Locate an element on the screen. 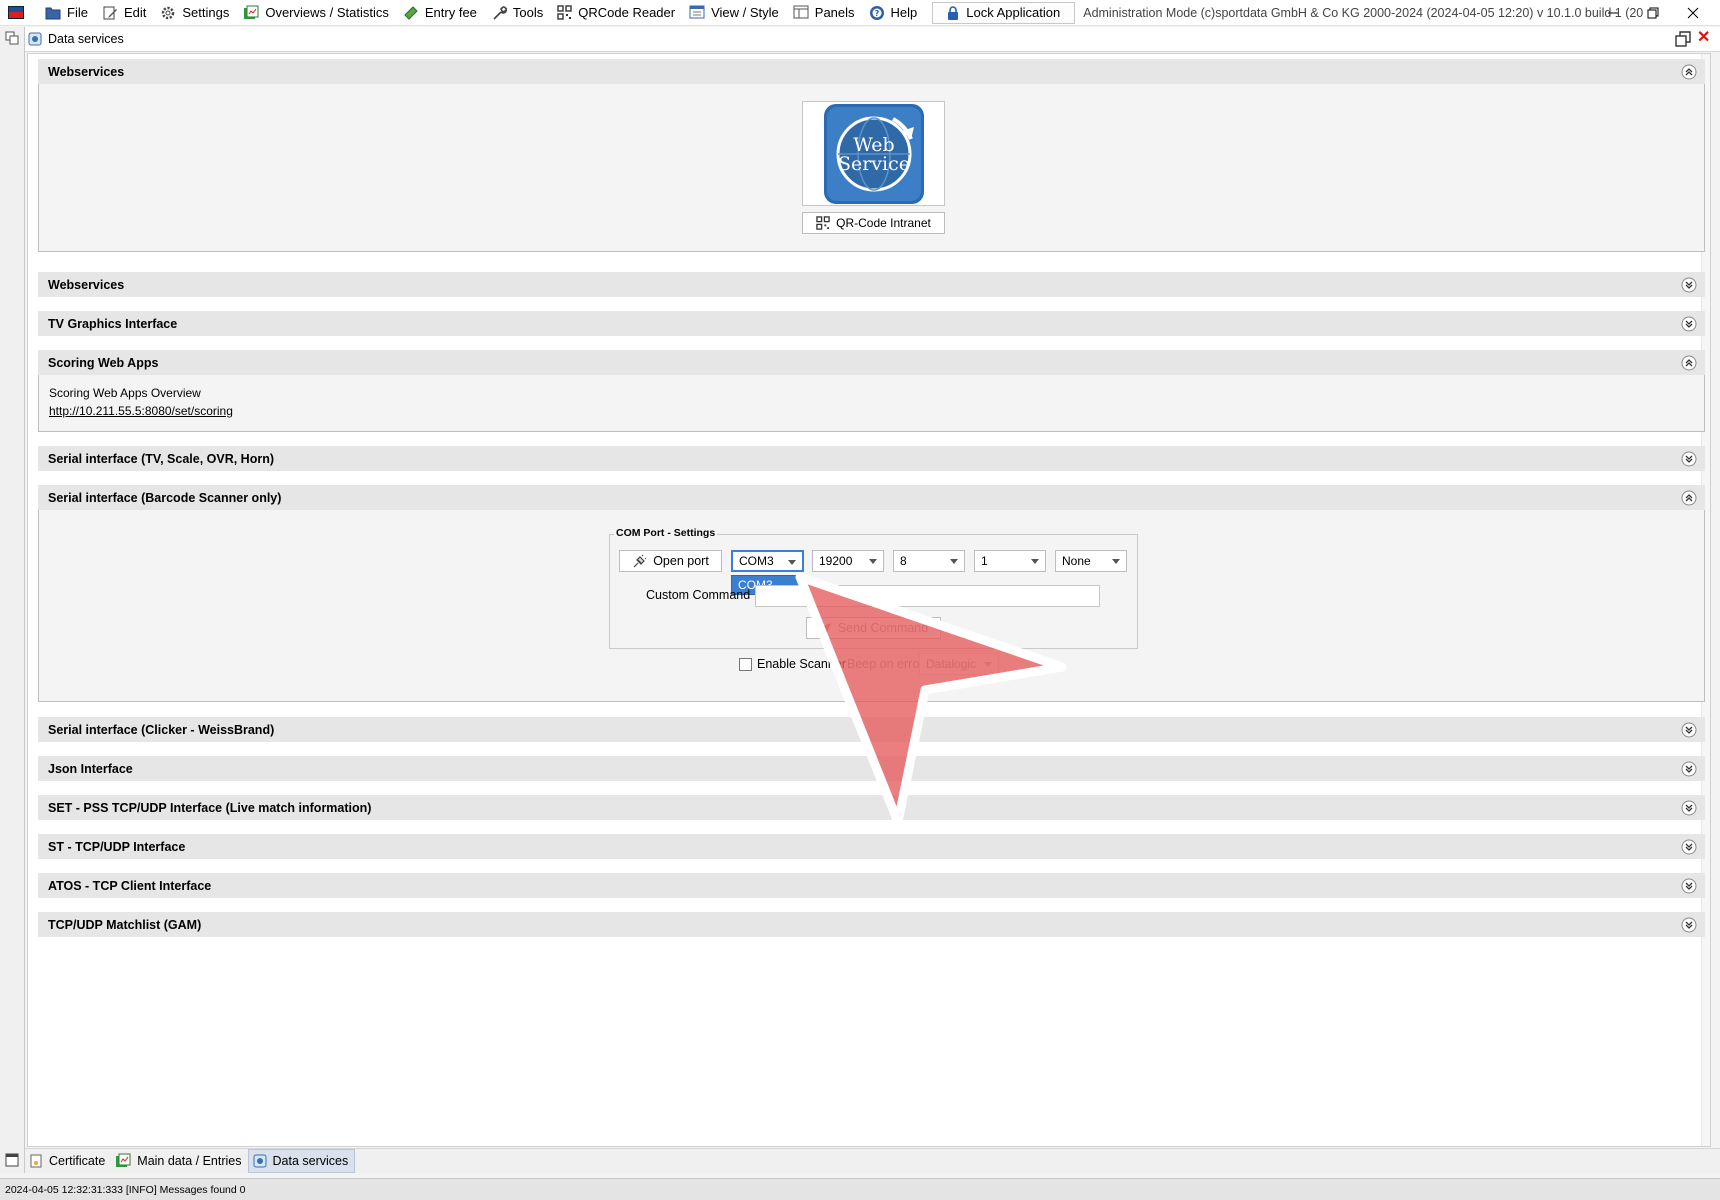  data-services-icon is located at coordinates (259, 1161).